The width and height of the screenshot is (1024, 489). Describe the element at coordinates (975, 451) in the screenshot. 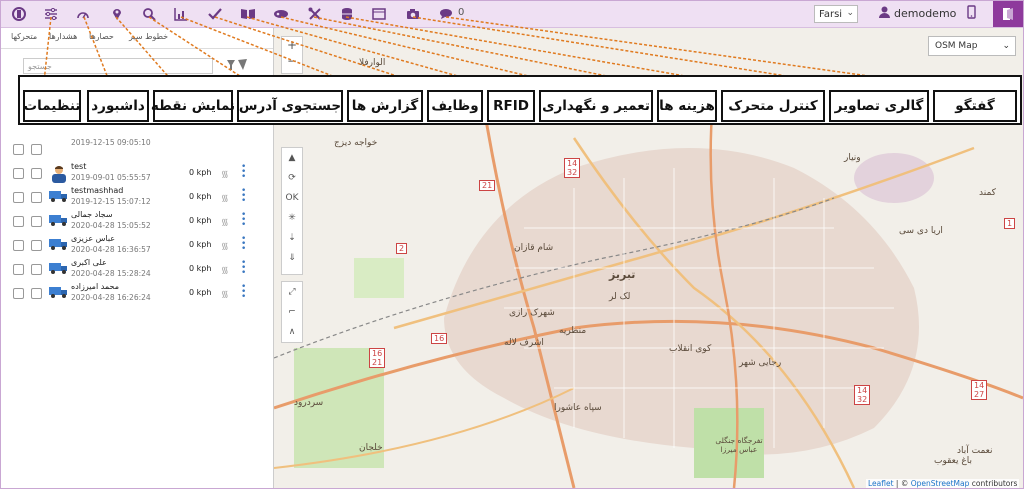

I see `map-label-nemat: نعمت آباد` at that location.